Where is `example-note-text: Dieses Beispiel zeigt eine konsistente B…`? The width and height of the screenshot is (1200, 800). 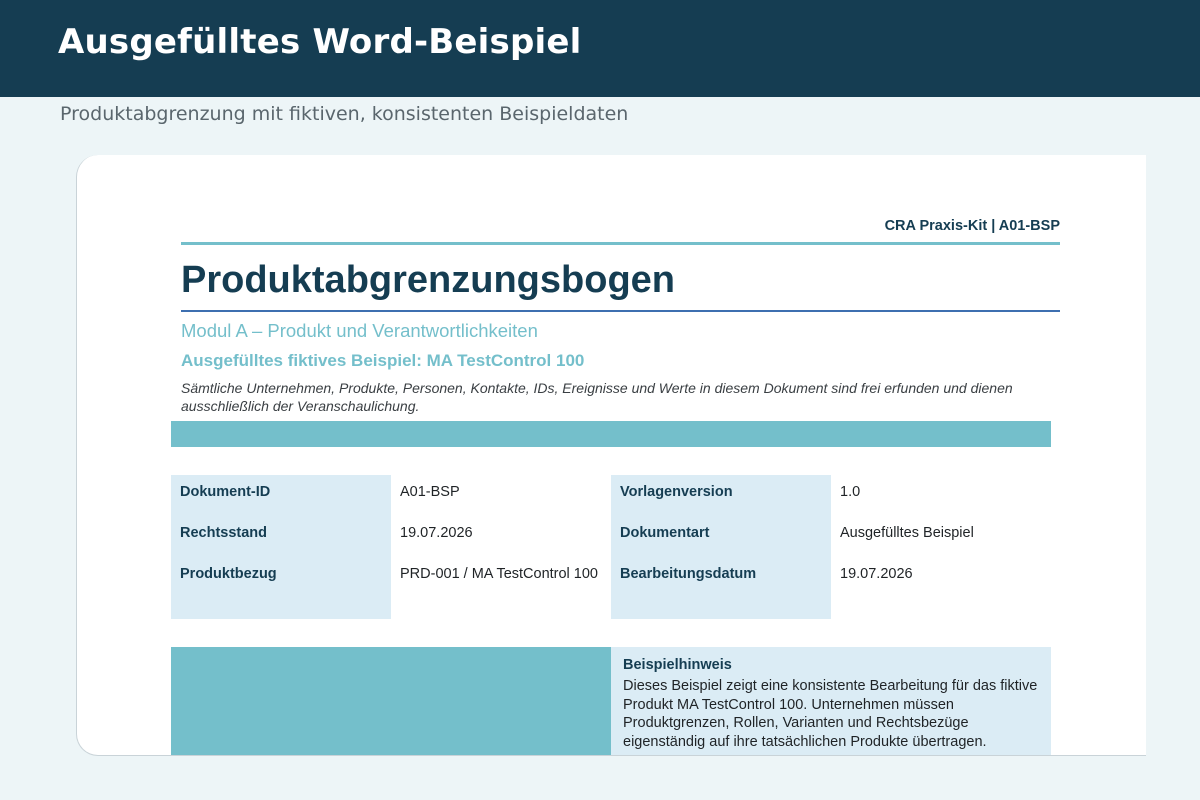 example-note-text: Dieses Beispiel zeigt eine konsistente B… is located at coordinates (830, 714).